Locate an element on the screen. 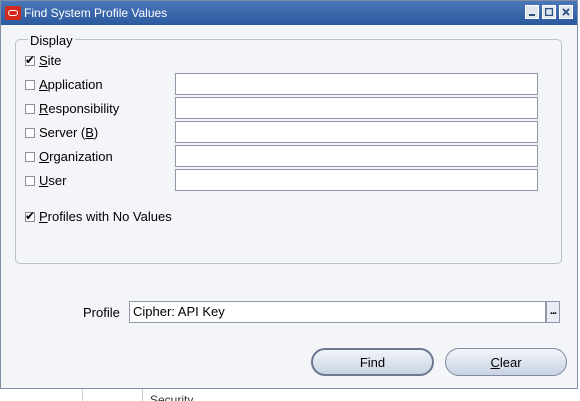  user-label: User is located at coordinates (53, 180).